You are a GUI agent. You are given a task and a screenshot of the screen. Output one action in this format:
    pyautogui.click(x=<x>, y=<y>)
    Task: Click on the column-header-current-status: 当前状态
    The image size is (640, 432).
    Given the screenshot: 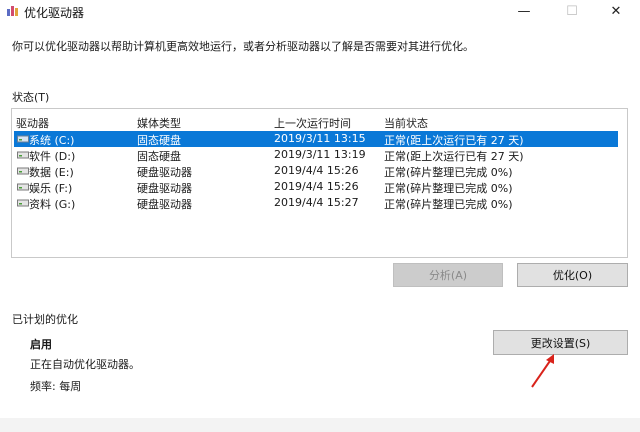 What is the action you would take?
    pyautogui.click(x=406, y=123)
    